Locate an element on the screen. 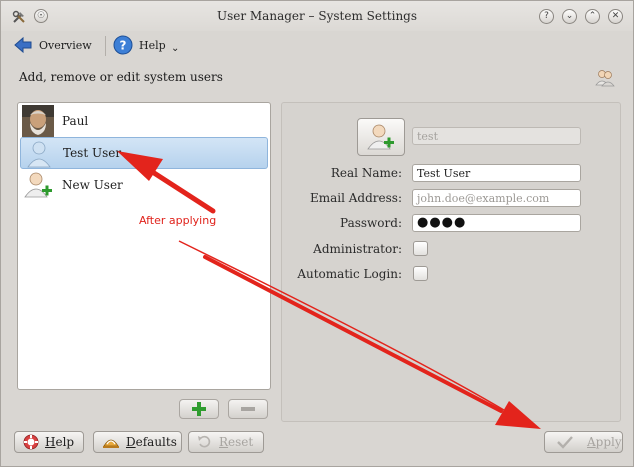 Image resolution: width=634 pixels, height=467 pixels. change-avatar-button is located at coordinates (381, 137).